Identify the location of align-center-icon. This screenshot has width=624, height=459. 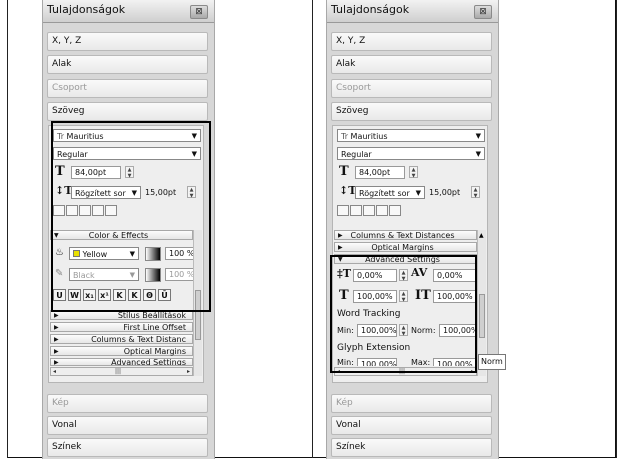
(356, 210).